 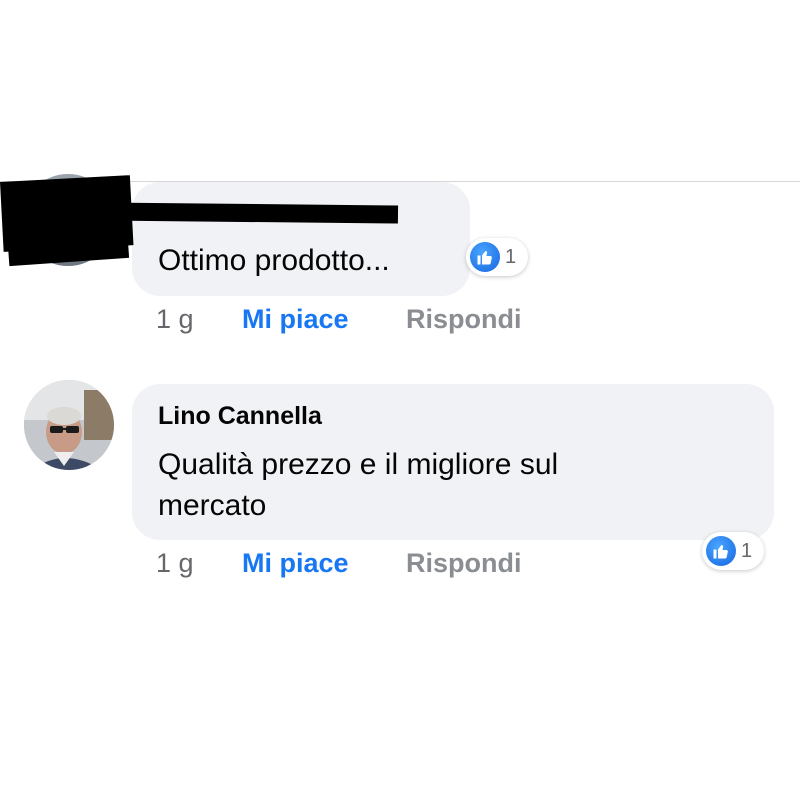 What do you see at coordinates (358, 464) in the screenshot?
I see `comment-text-line: Qualità prezzo e il migliore sul` at bounding box center [358, 464].